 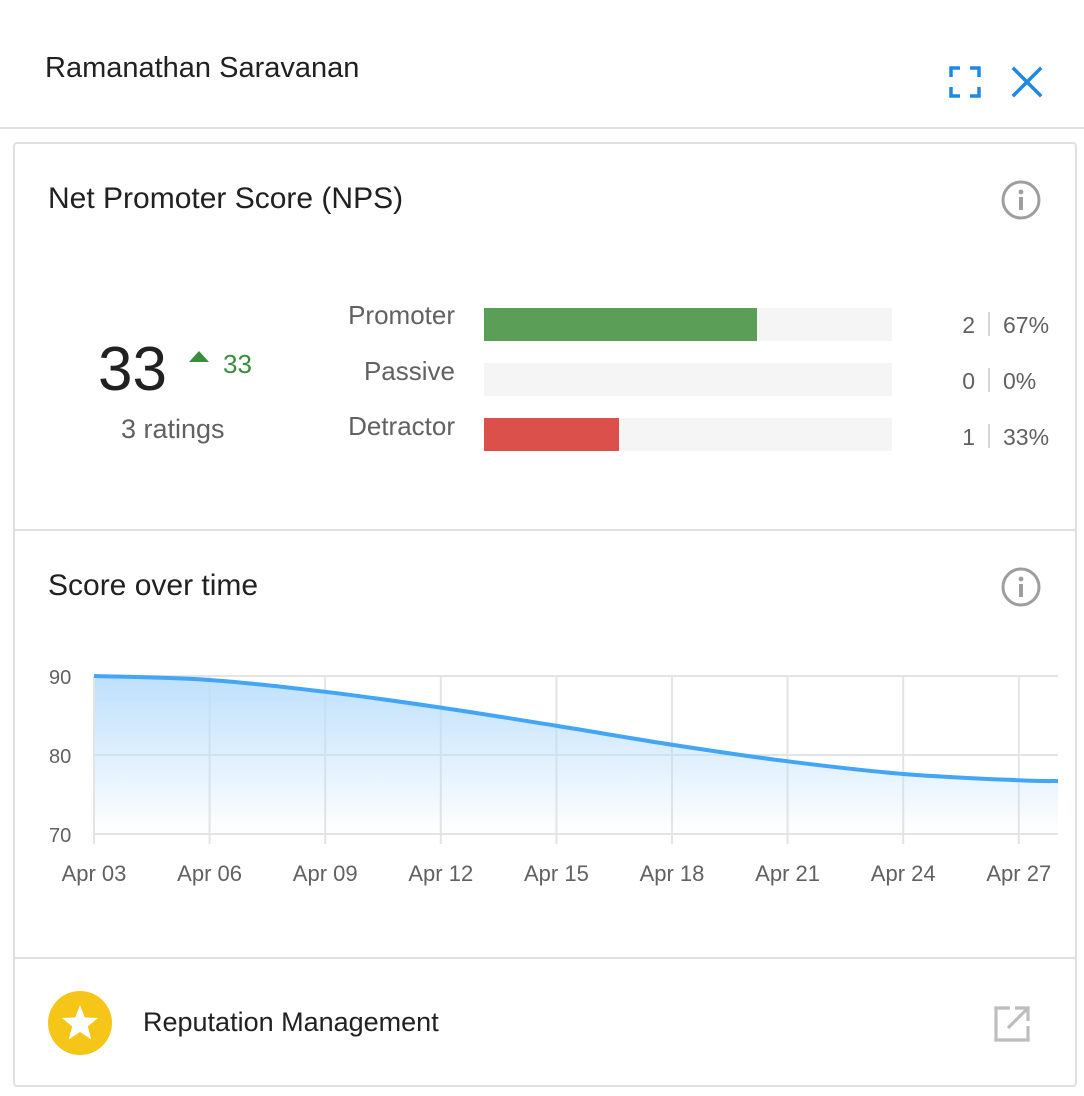 I want to click on x-tick-label: Apr 18, so click(x=672, y=873).